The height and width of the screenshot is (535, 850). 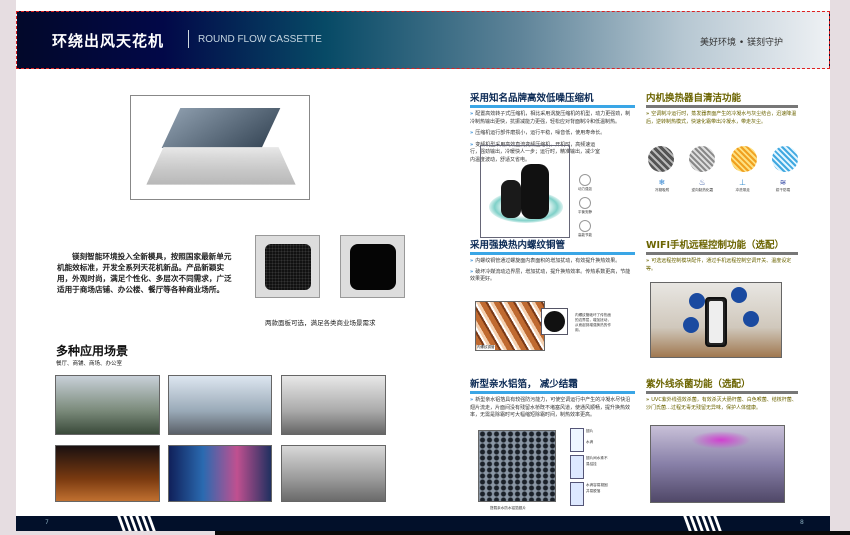 I want to click on section-title: 紫外线杀菌功能（选配）, so click(x=698, y=384).